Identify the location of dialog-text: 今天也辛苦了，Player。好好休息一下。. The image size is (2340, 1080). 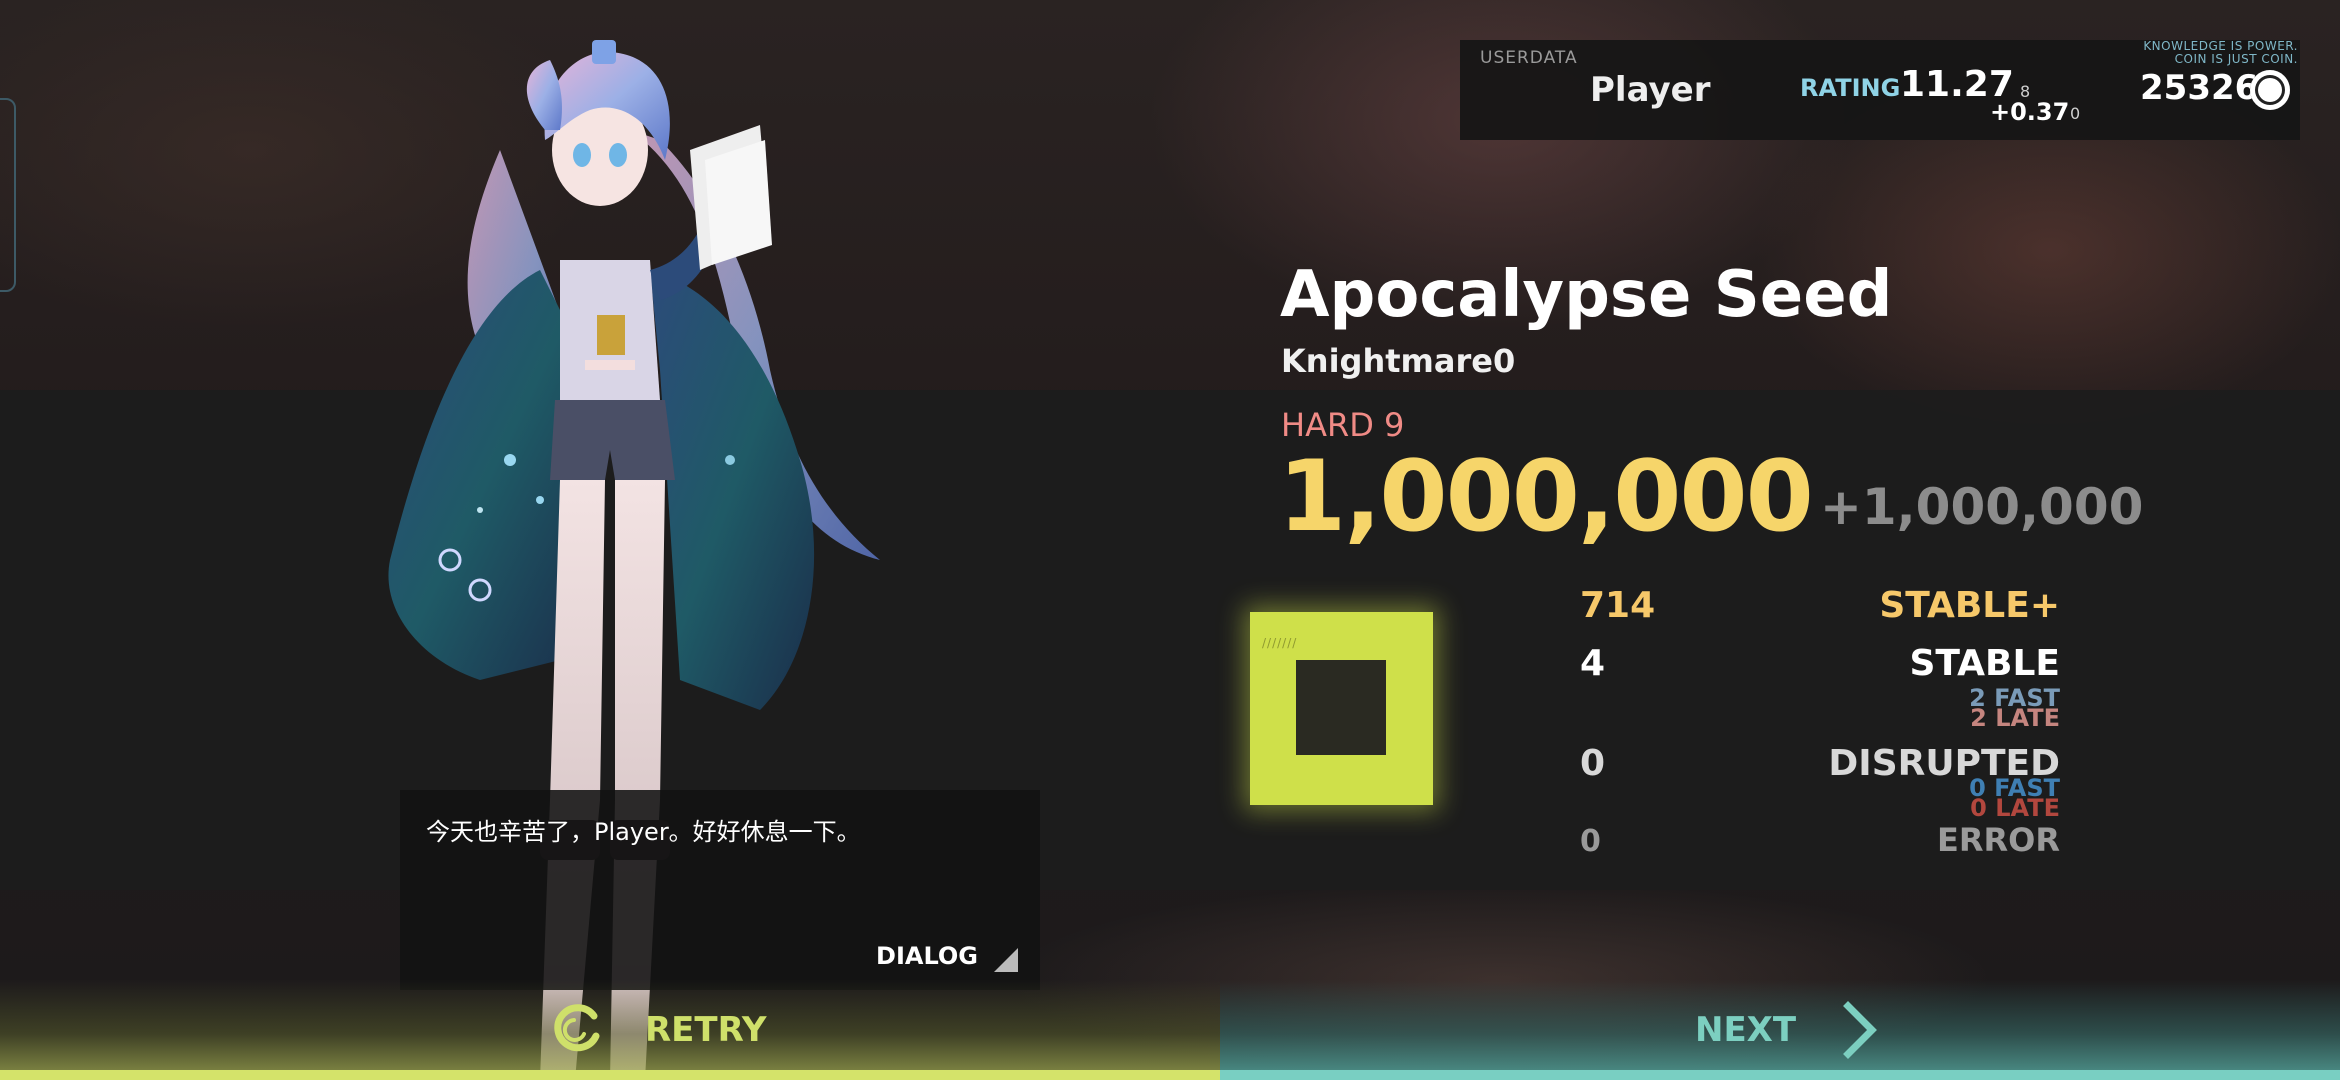
(643, 832).